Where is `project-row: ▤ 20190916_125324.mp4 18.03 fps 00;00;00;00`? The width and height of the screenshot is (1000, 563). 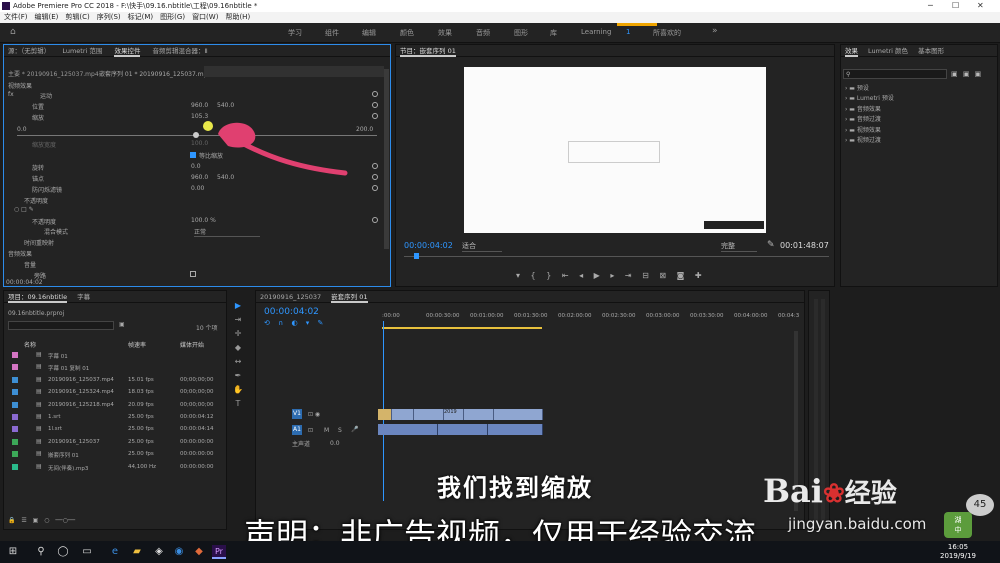
project-row: ▤ 20190916_125324.mp4 18.03 fps 00;00;00;00 is located at coordinates (114, 392).